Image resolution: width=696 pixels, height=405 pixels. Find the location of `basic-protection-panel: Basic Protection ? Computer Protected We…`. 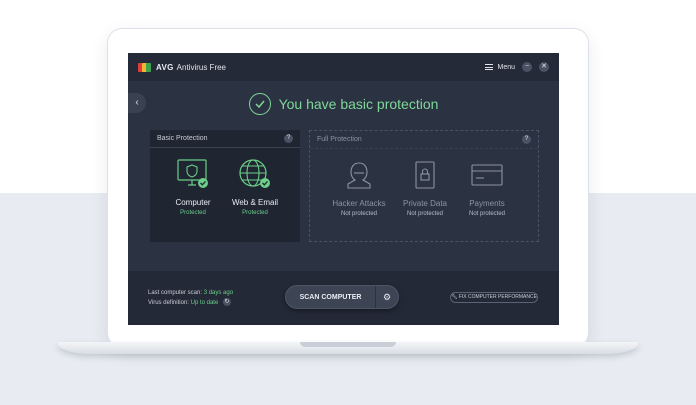

basic-protection-panel: Basic Protection ? Computer Protected We… is located at coordinates (225, 186).